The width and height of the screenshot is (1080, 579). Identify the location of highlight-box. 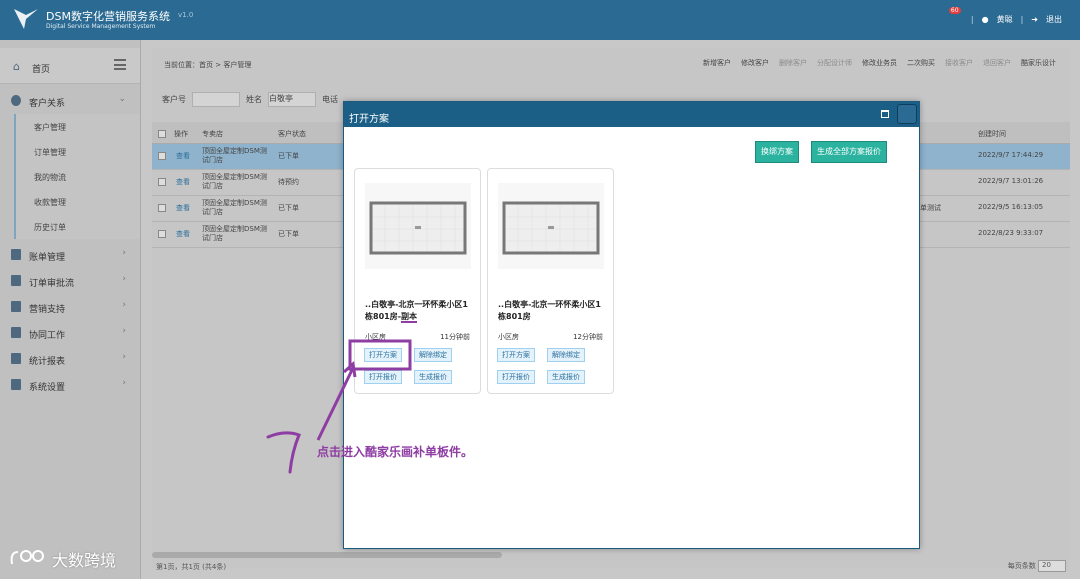
(380, 355).